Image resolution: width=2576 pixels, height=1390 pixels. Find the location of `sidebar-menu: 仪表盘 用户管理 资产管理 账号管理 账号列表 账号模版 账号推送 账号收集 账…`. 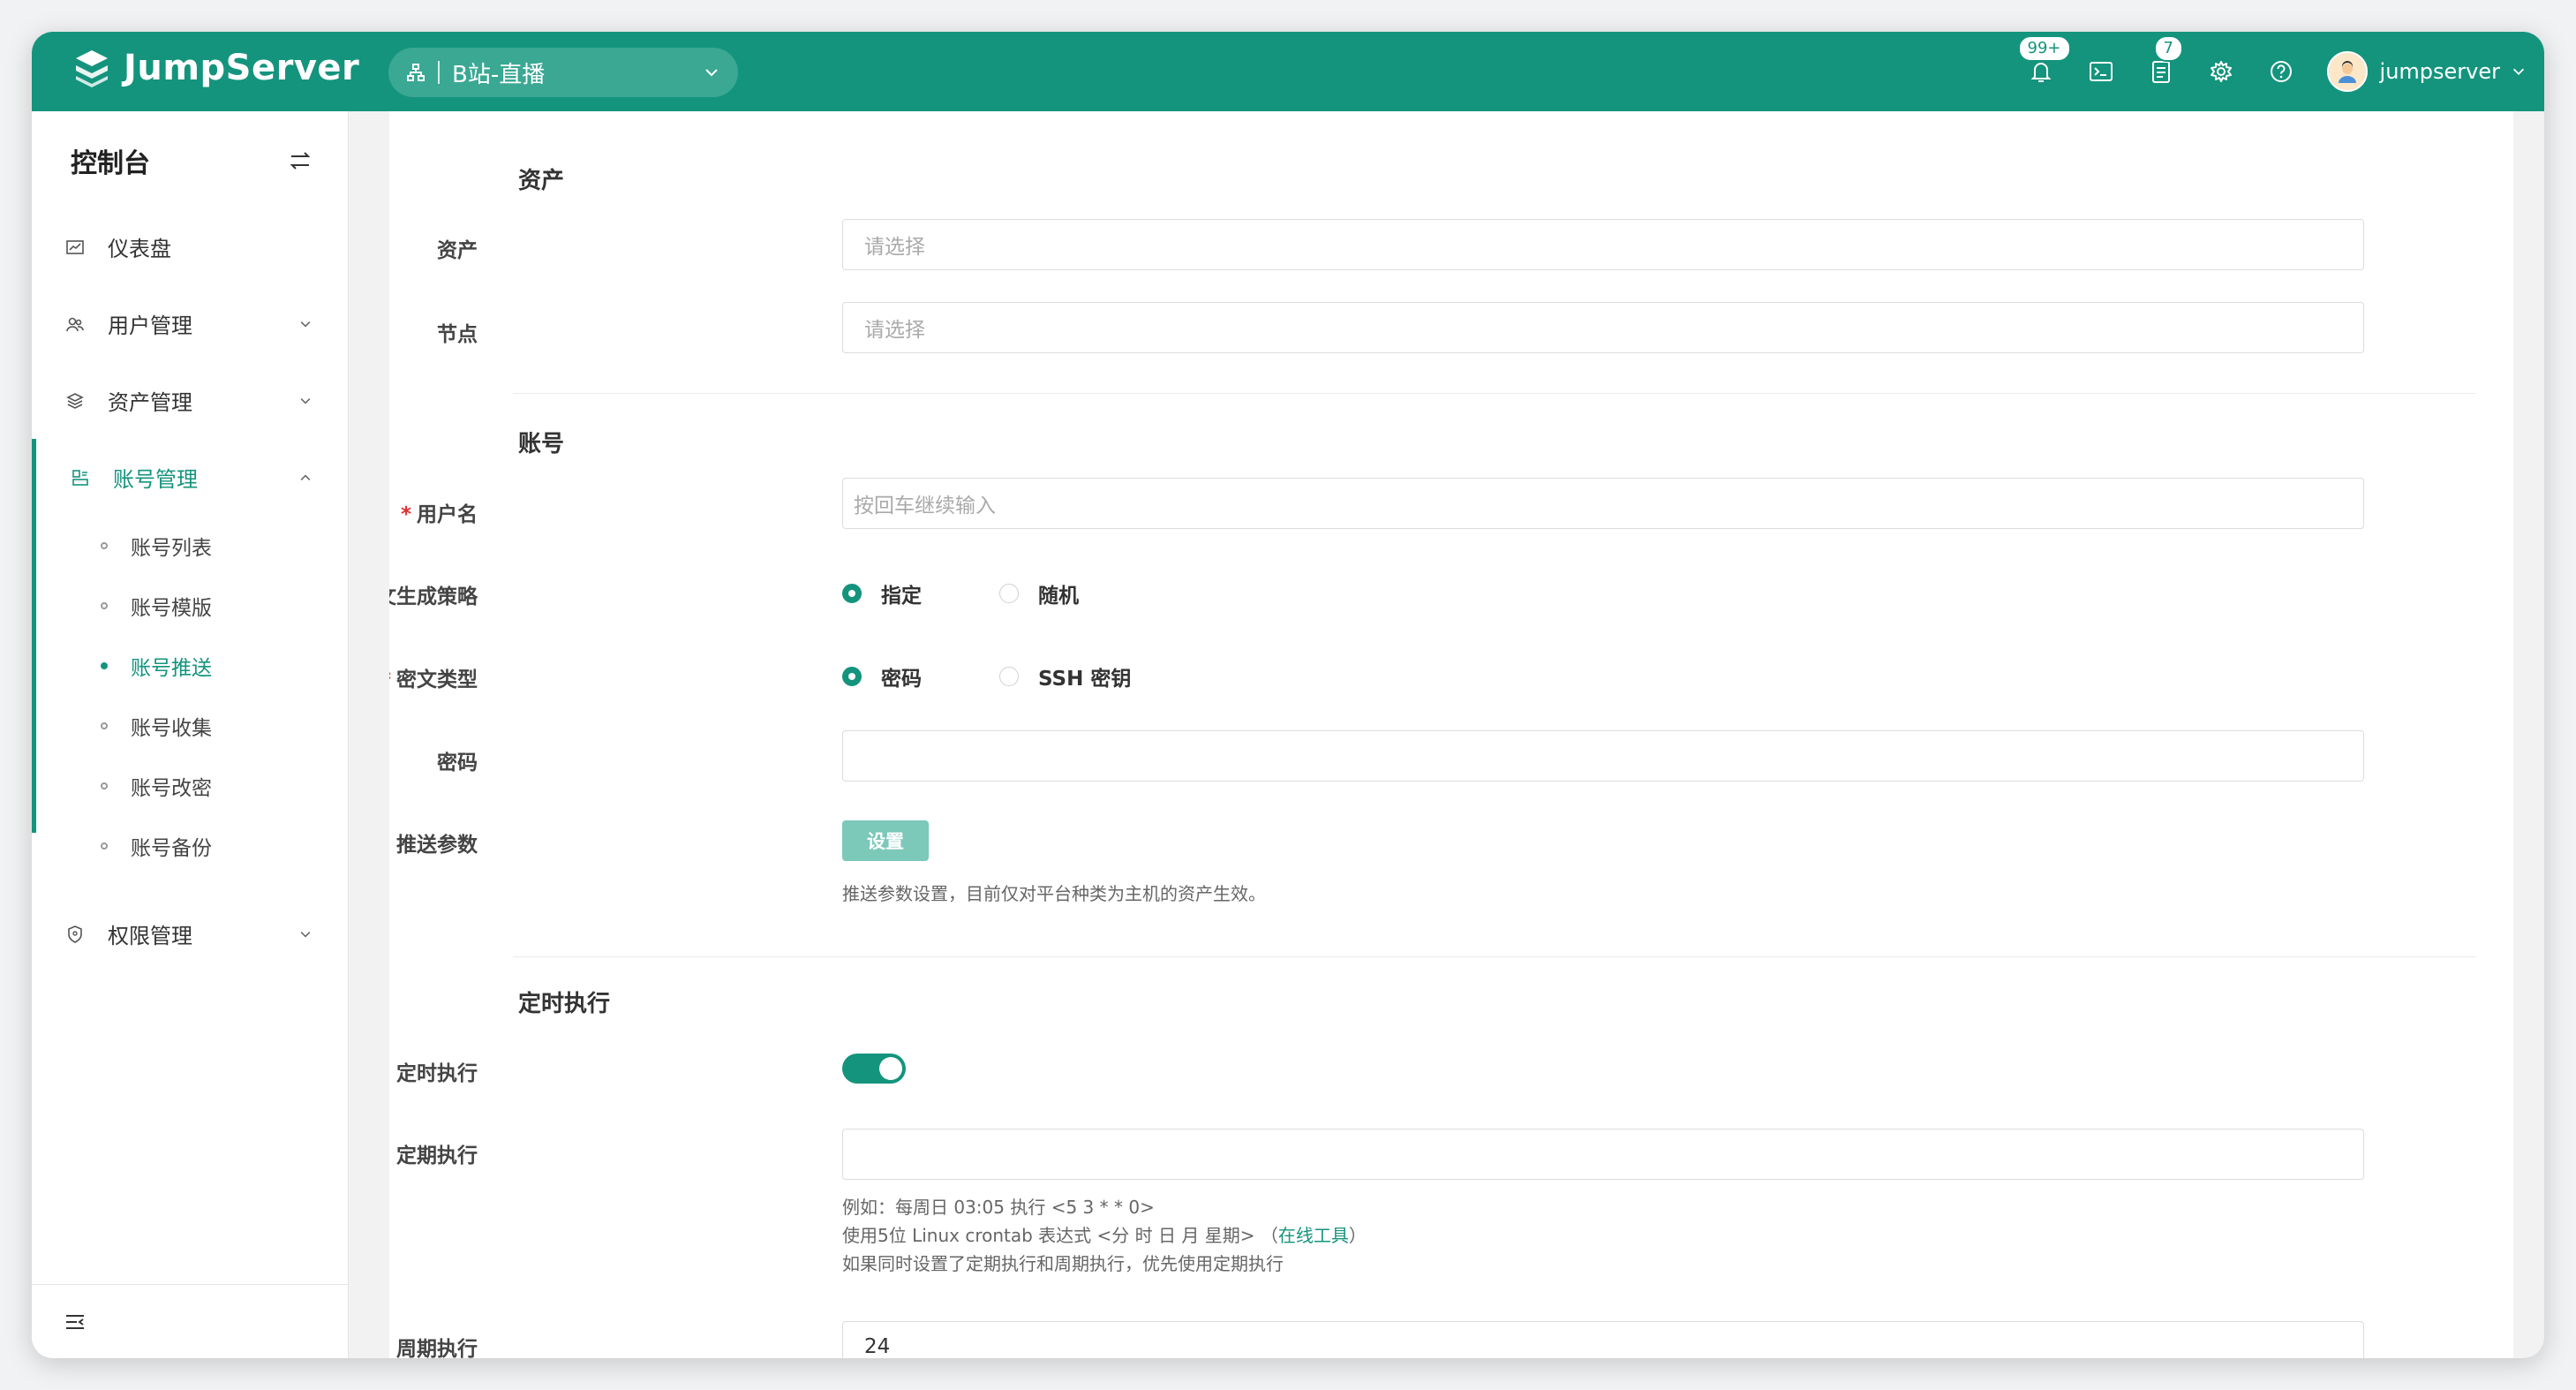

sidebar-menu: 仪表盘 用户管理 资产管理 账号管理 账号列表 账号模版 账号推送 账号收集 账… is located at coordinates (190, 590).